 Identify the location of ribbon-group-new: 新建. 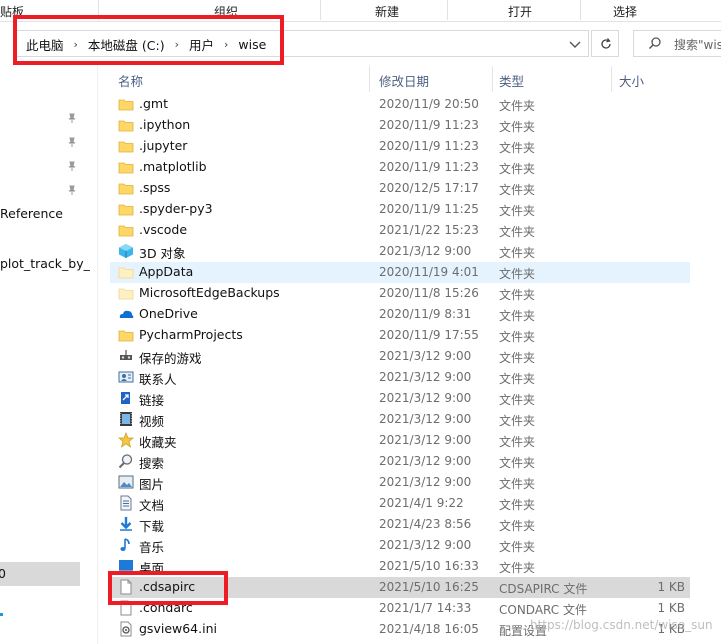
(387, 11).